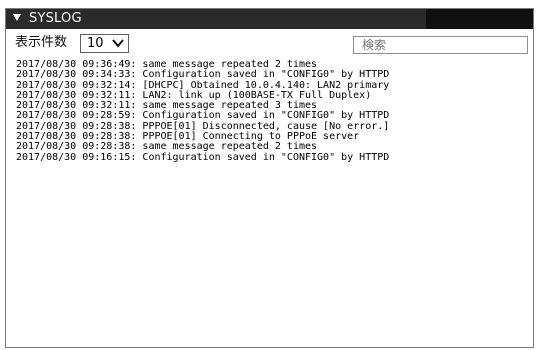  I want to click on display-count-select: 10, so click(104, 43).